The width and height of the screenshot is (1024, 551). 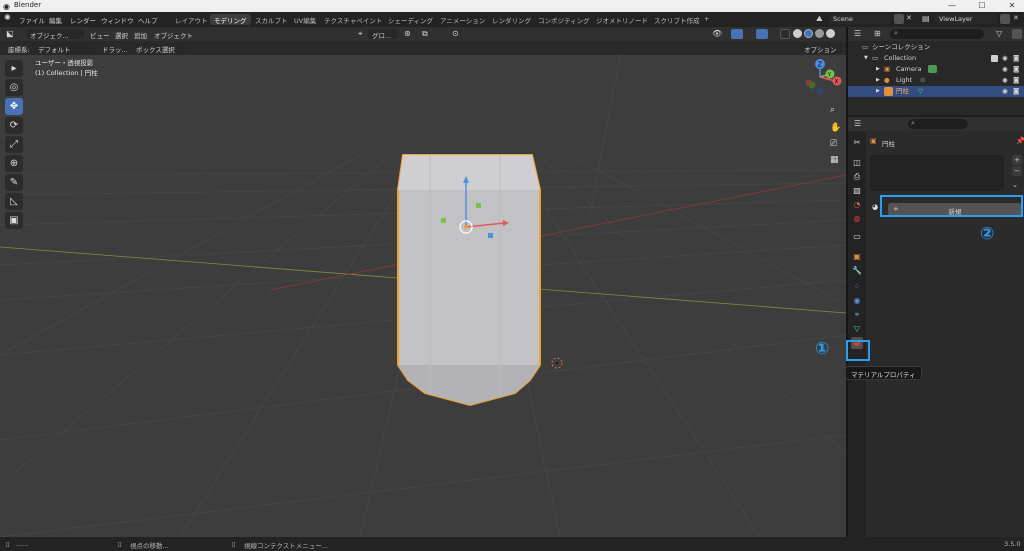 What do you see at coordinates (857, 205) in the screenshot?
I see `scene-tab-icon: ◔` at bounding box center [857, 205].